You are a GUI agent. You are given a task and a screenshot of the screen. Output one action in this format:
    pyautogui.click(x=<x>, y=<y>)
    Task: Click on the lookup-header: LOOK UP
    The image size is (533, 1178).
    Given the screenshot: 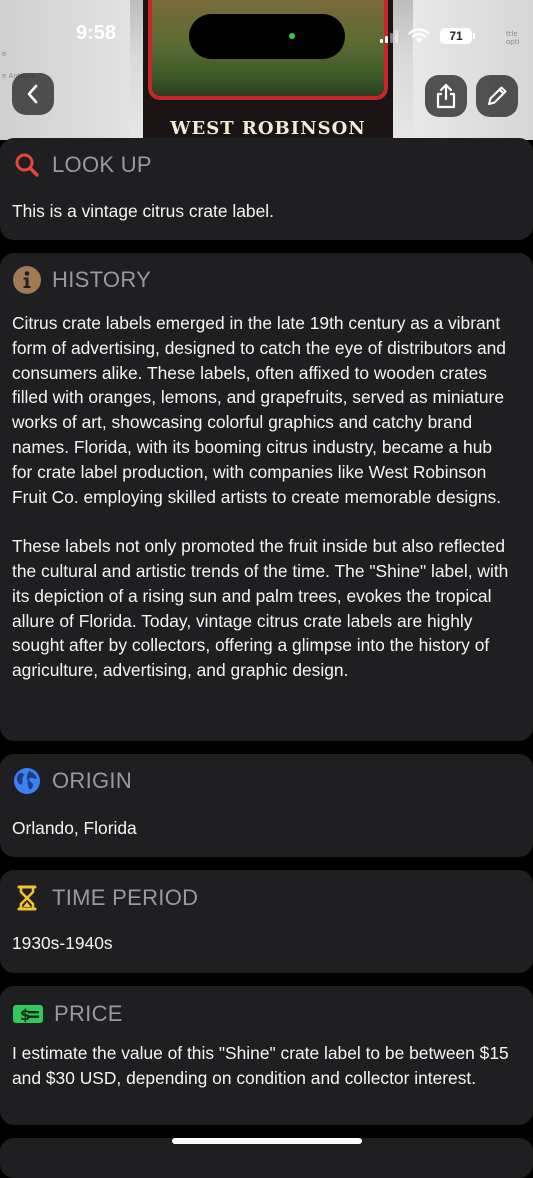 What is the action you would take?
    pyautogui.click(x=82, y=165)
    